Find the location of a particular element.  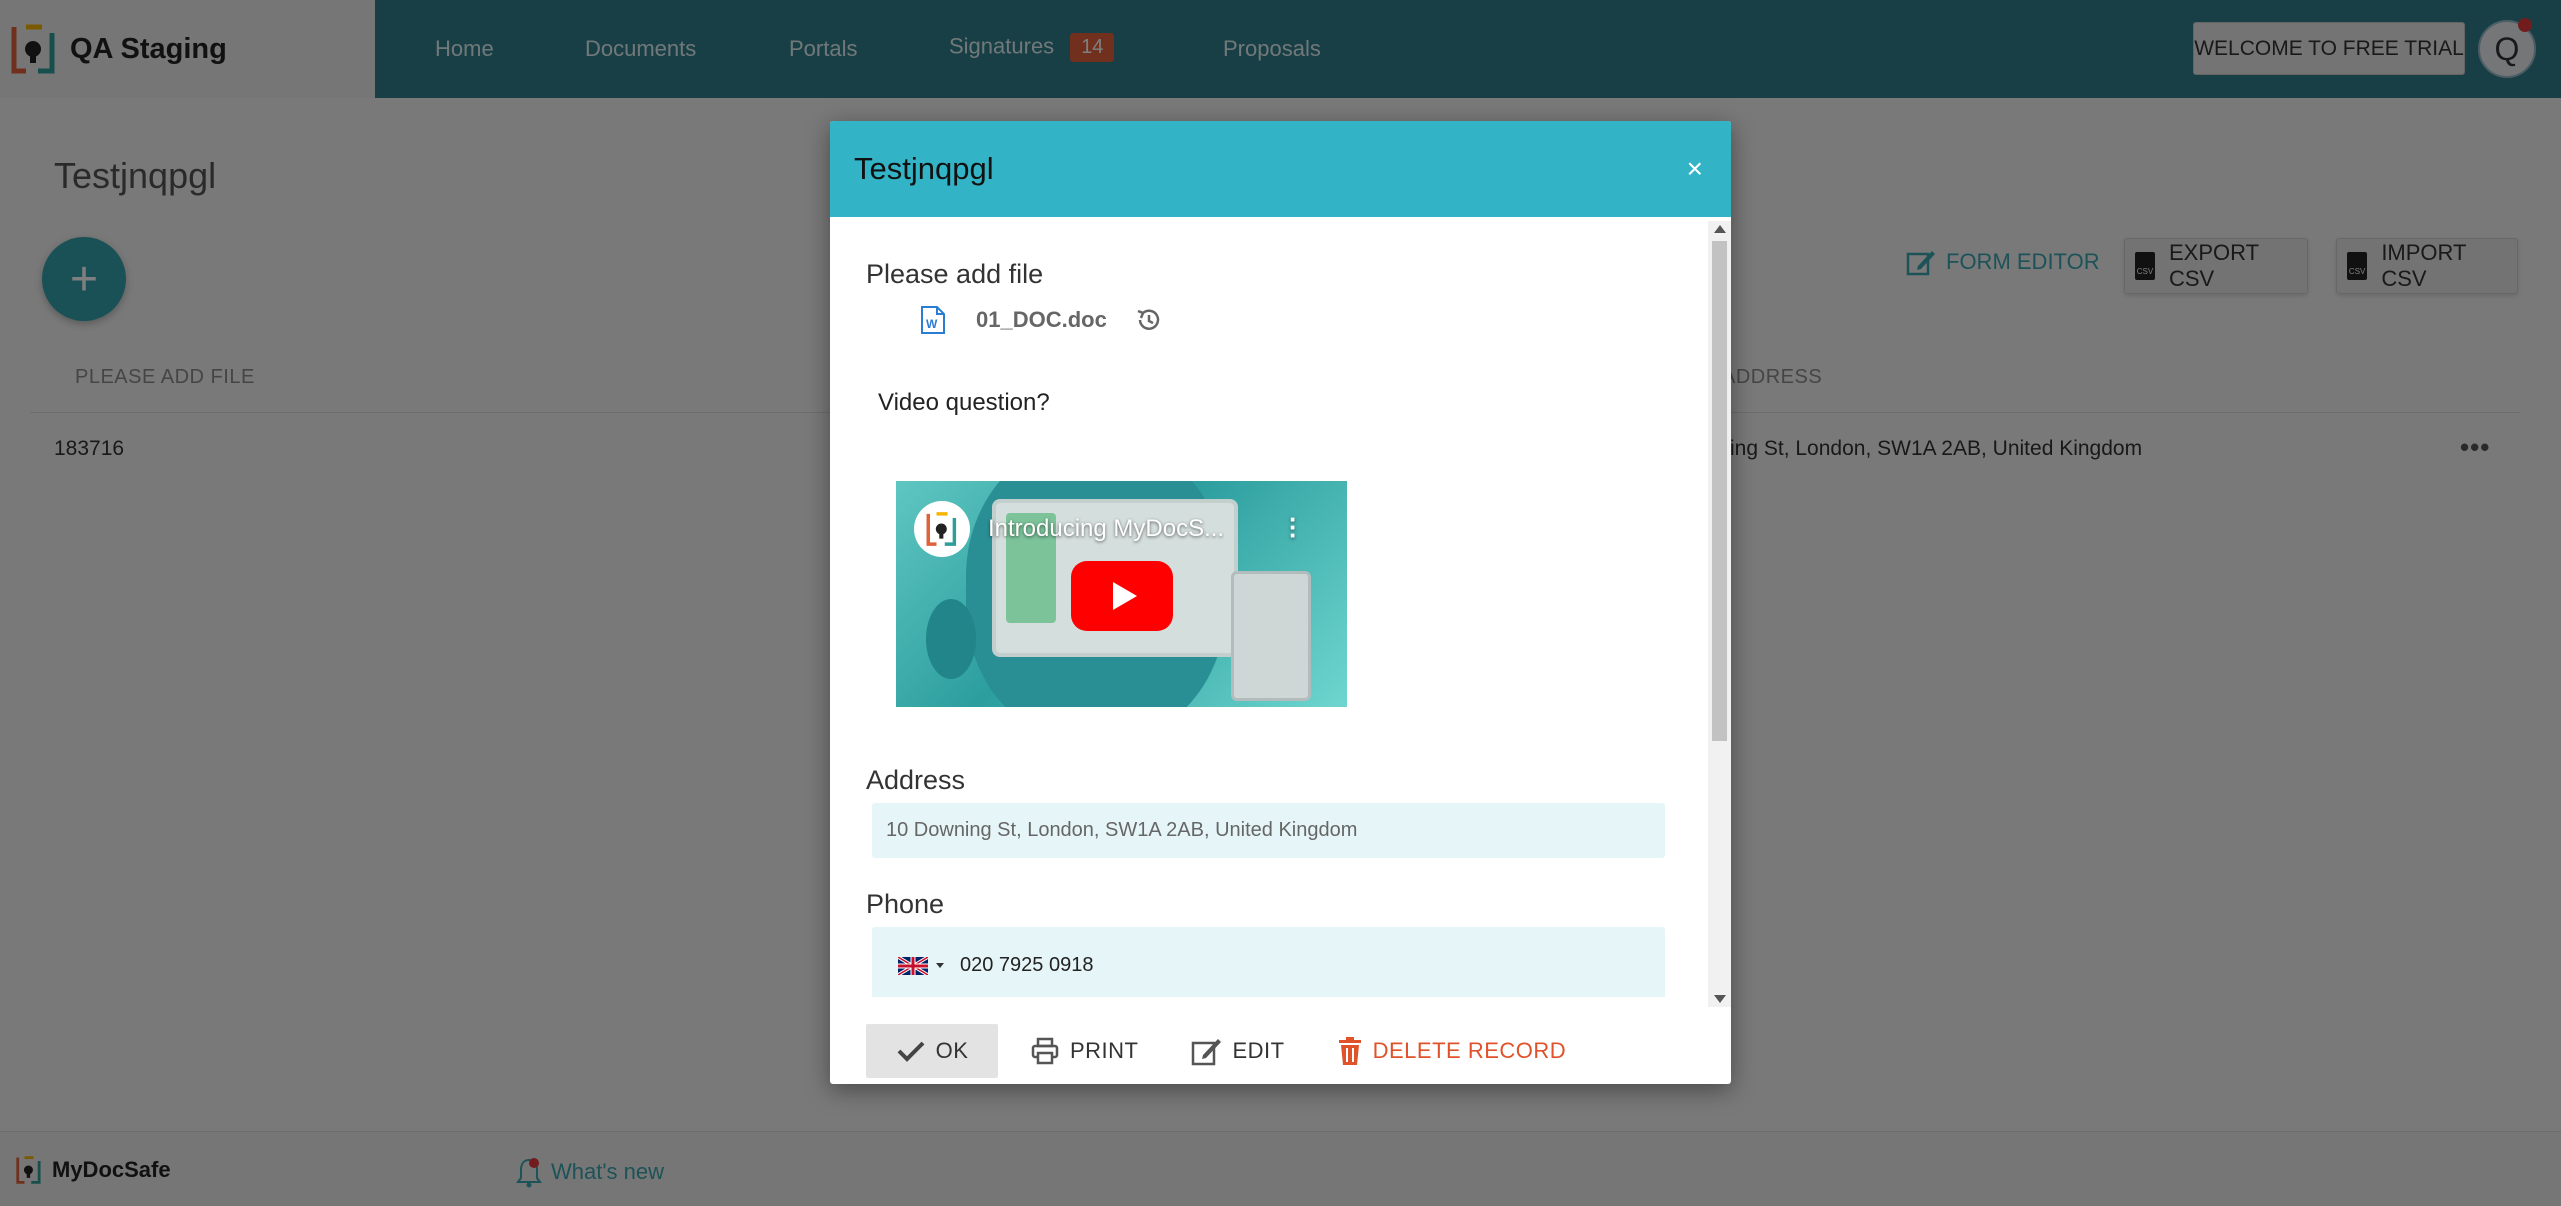

printer-icon is located at coordinates (1045, 1050).